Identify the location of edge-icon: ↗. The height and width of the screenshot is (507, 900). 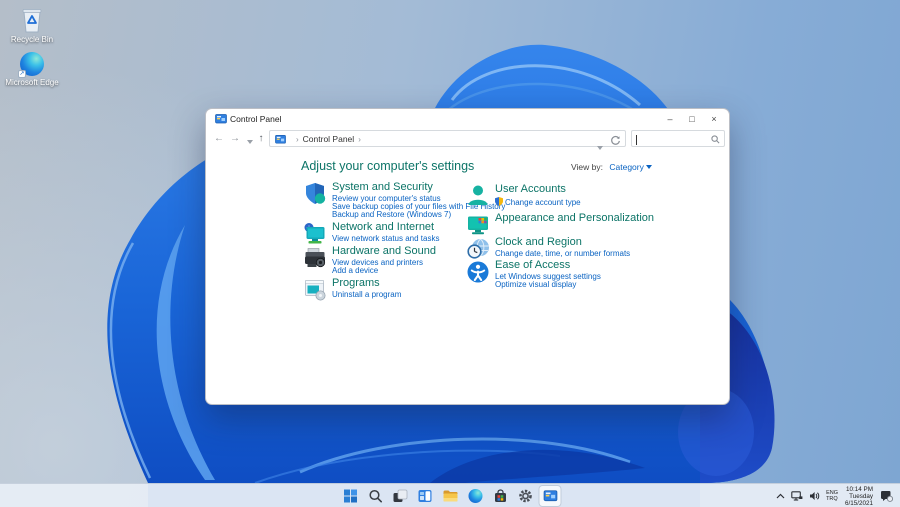
(31, 65).